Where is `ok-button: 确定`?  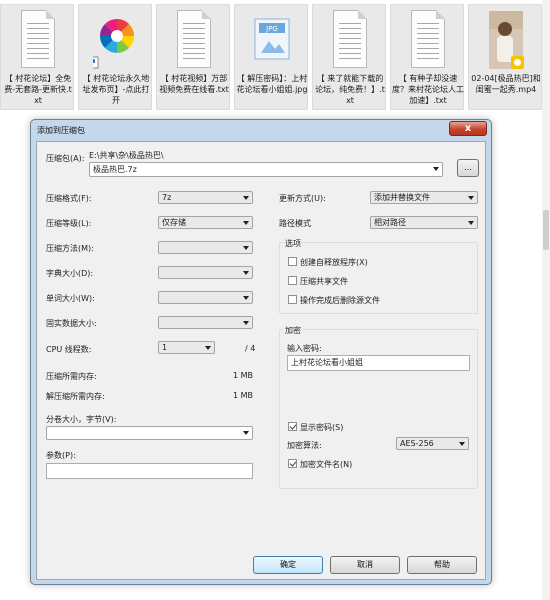
ok-button: 确定 is located at coordinates (288, 565).